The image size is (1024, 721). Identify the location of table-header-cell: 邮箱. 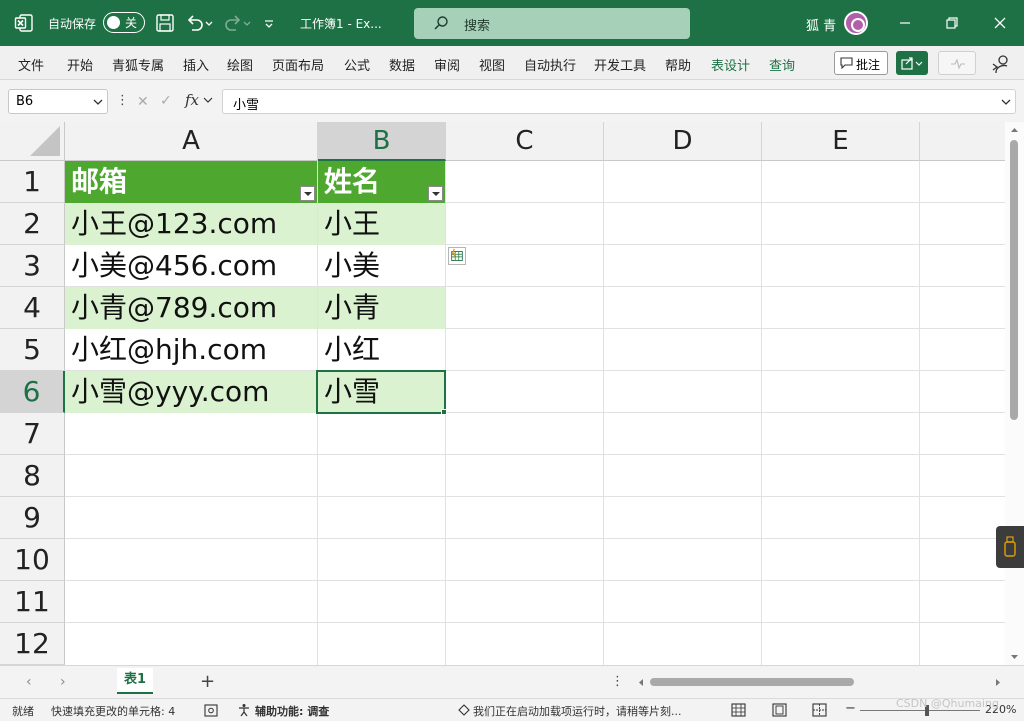
(191, 182).